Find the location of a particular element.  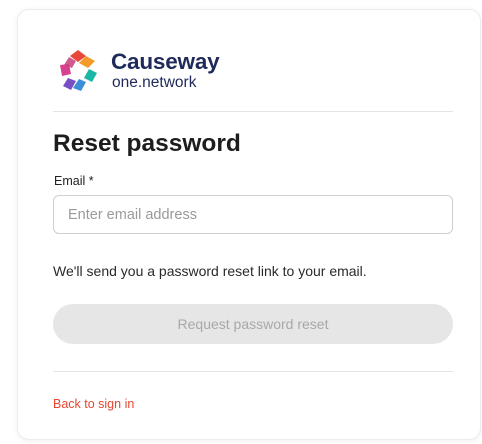

request-password-reset-button: Request password reset is located at coordinates (253, 324).